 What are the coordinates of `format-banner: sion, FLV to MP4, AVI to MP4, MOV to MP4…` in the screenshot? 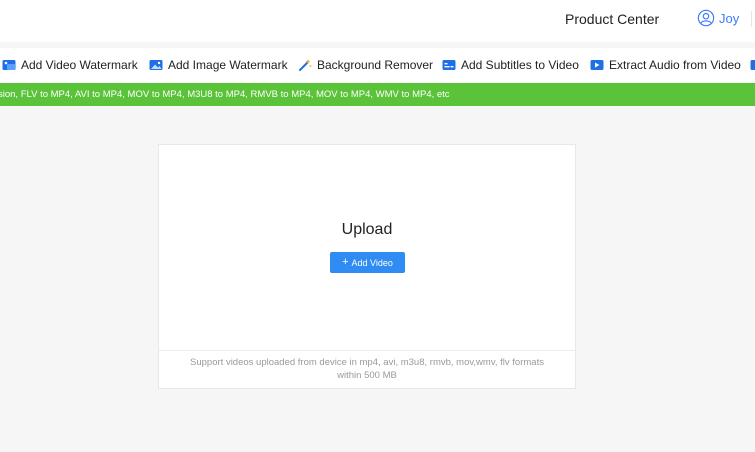 It's located at (377, 94).